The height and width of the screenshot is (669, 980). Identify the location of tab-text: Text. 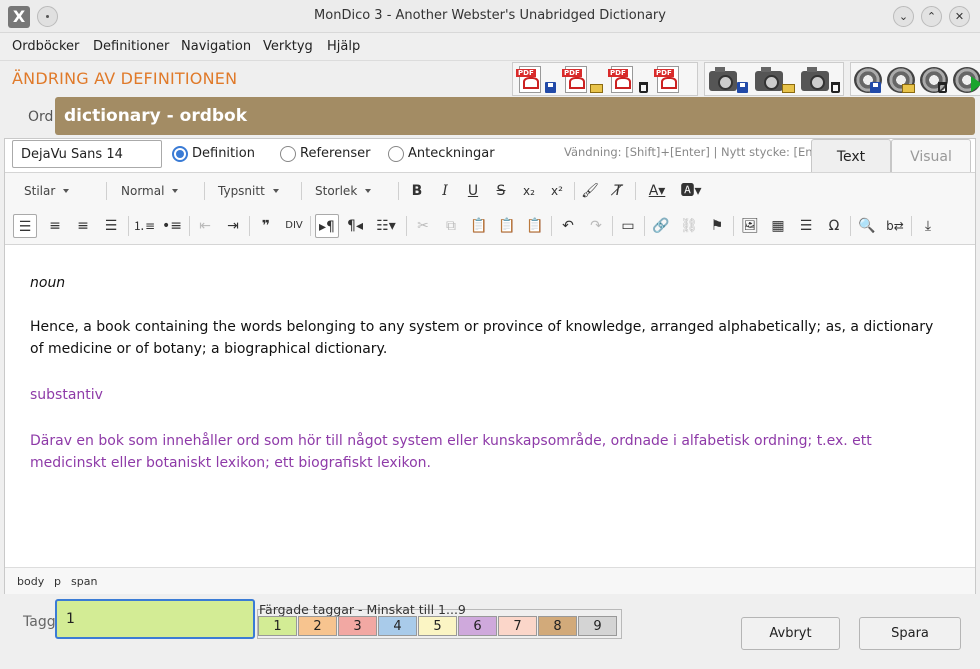
(851, 155).